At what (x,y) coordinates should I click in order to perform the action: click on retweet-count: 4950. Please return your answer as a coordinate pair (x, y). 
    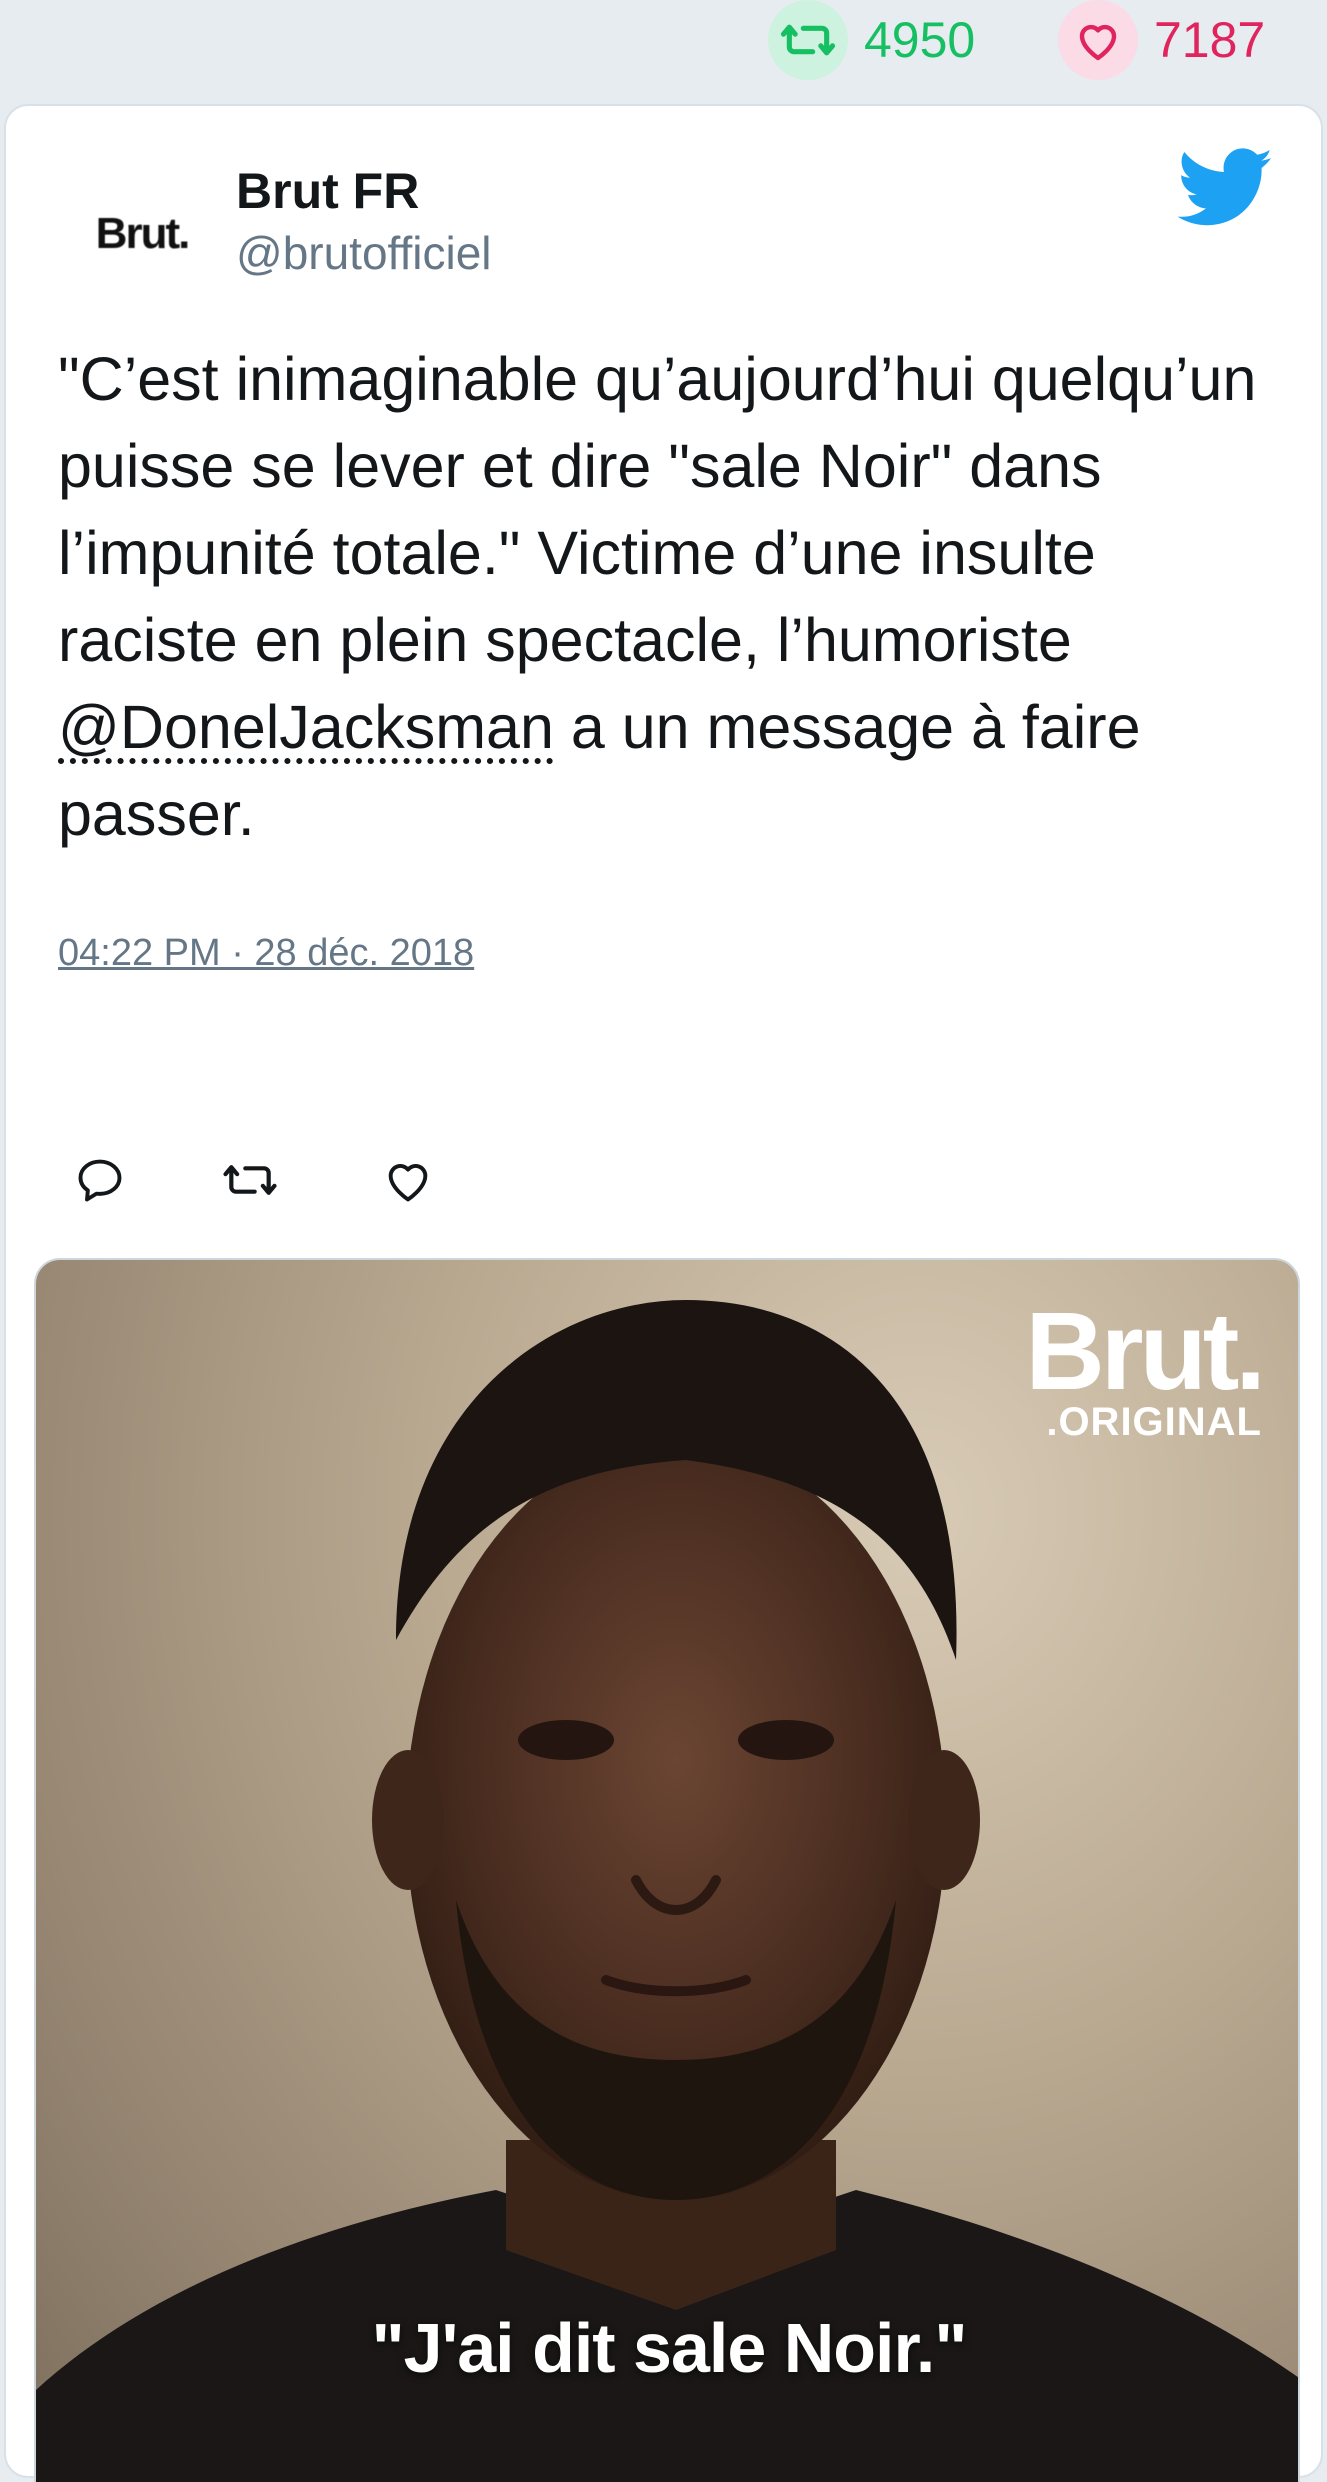
    Looking at the image, I should click on (920, 40).